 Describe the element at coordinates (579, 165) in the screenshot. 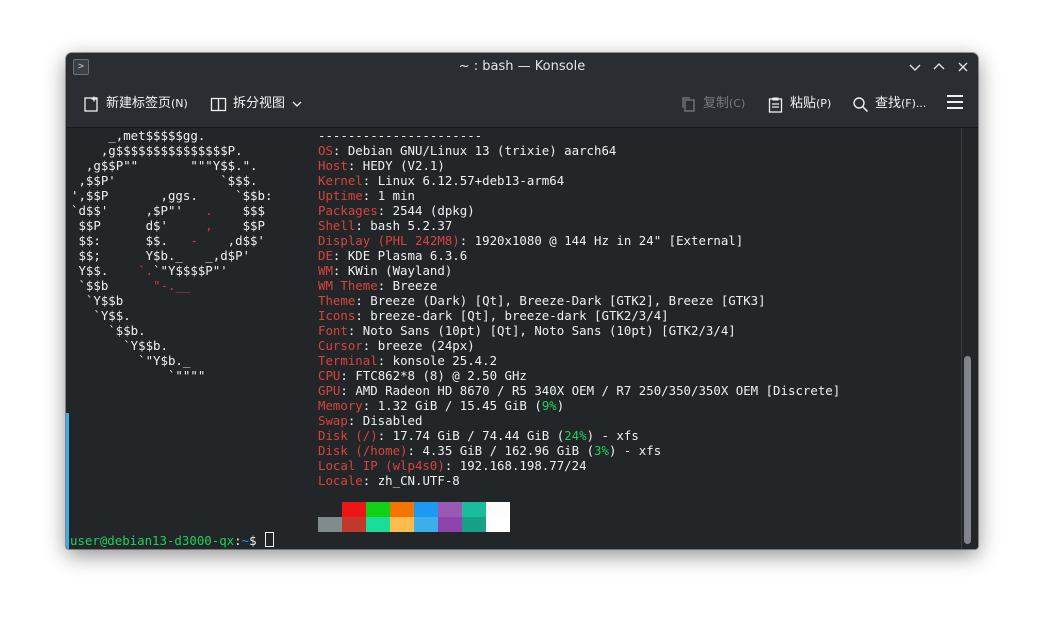

I see `info-row: Host: HEDY (V2.1)` at that location.